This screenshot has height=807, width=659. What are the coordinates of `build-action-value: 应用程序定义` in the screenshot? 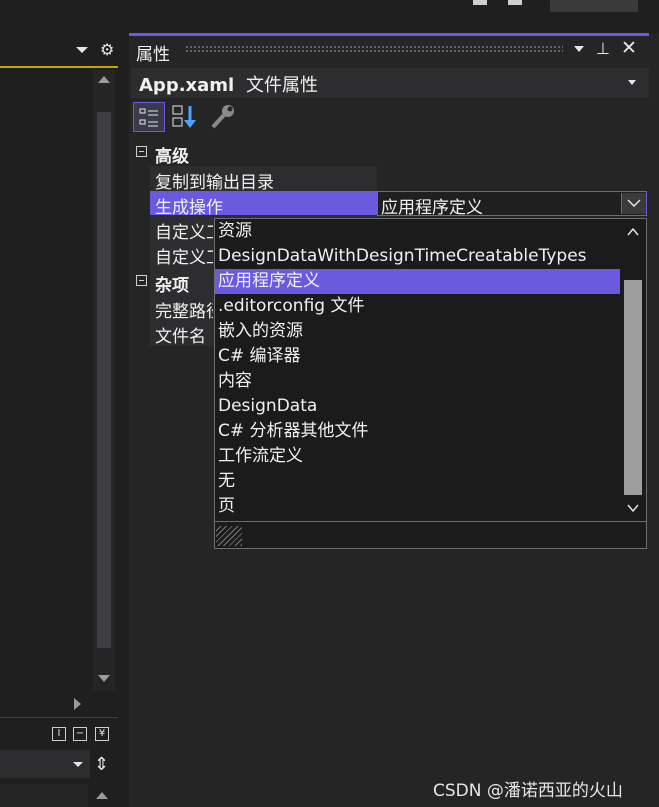 It's located at (432, 208).